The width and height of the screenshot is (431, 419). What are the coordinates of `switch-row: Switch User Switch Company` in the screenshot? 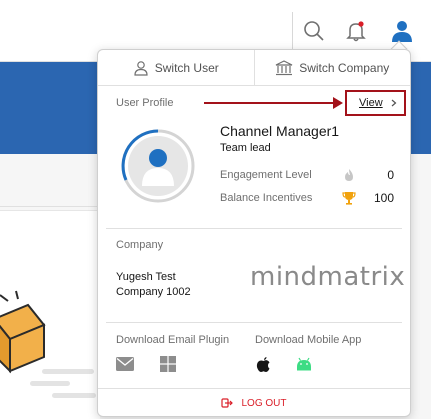 It's located at (254, 68).